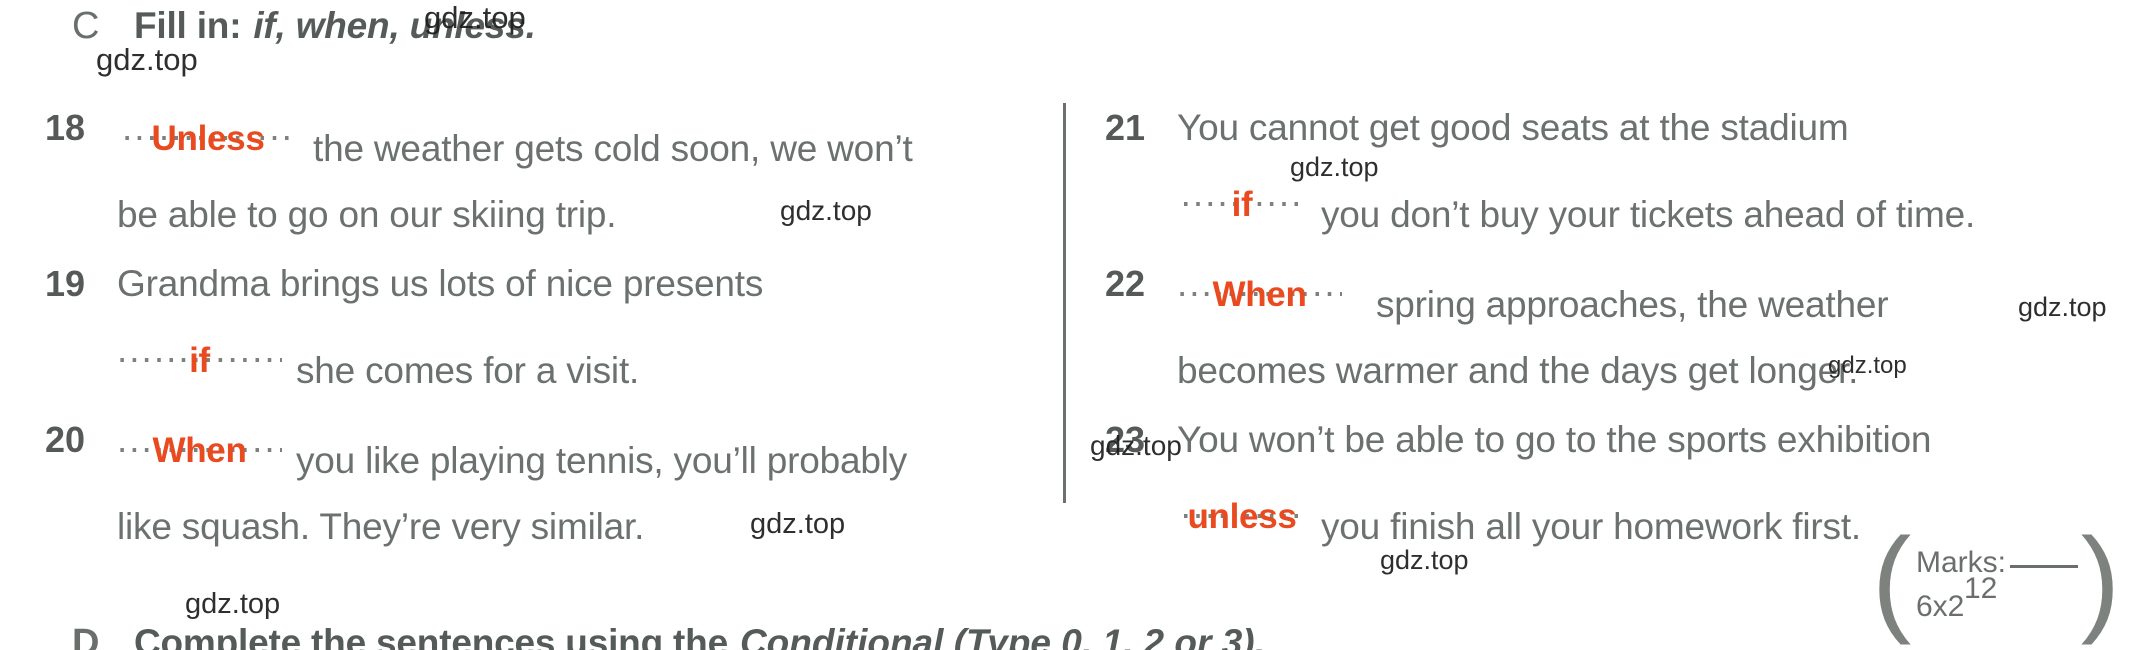  Describe the element at coordinates (602, 460) in the screenshot. I see `question-text-line1: you like playing tennis, you’ll probably` at that location.